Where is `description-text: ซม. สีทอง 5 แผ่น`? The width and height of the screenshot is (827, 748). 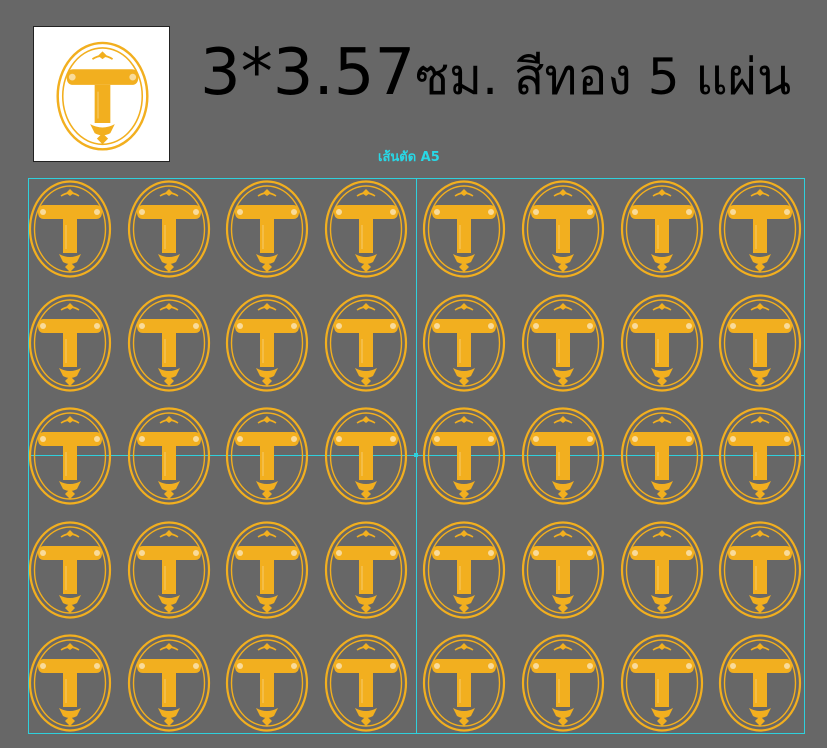
description-text: ซม. สีทอง 5 แผ่น is located at coordinates (603, 77).